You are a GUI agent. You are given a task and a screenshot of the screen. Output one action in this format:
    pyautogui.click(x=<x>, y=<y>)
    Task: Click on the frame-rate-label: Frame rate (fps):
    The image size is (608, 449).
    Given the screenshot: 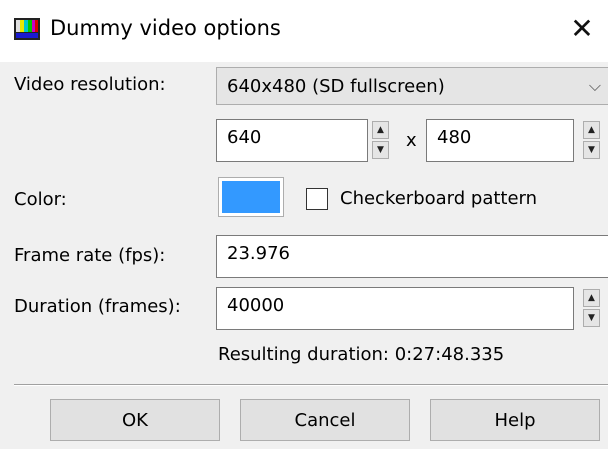 What is the action you would take?
    pyautogui.click(x=90, y=255)
    